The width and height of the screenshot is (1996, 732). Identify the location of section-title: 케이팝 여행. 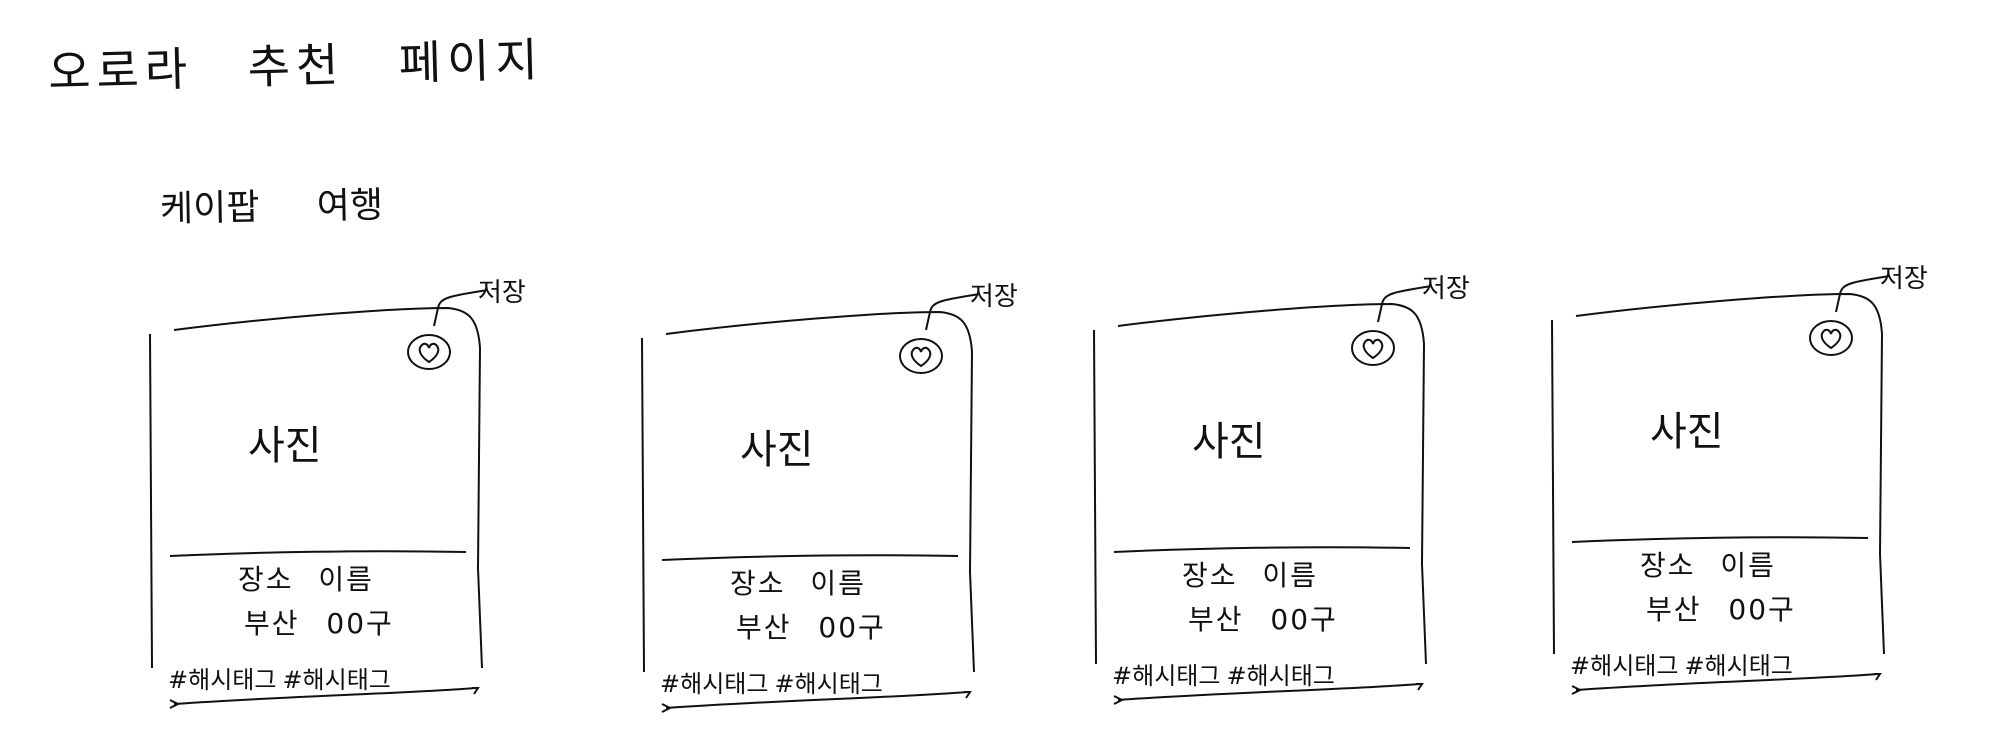
(271, 207).